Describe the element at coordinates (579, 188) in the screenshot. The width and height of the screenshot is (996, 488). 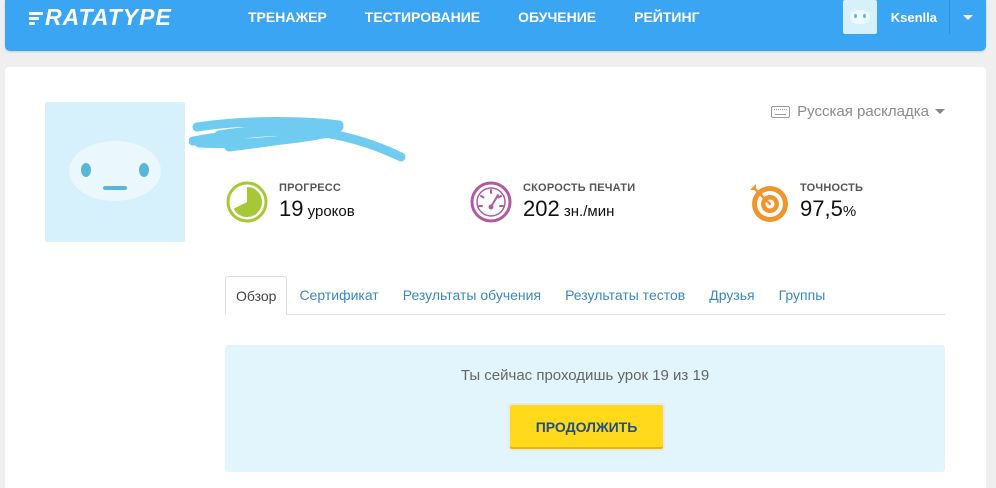
I see `stat-speed-label: СКОРОСТЬ ПЕЧАТИ` at that location.